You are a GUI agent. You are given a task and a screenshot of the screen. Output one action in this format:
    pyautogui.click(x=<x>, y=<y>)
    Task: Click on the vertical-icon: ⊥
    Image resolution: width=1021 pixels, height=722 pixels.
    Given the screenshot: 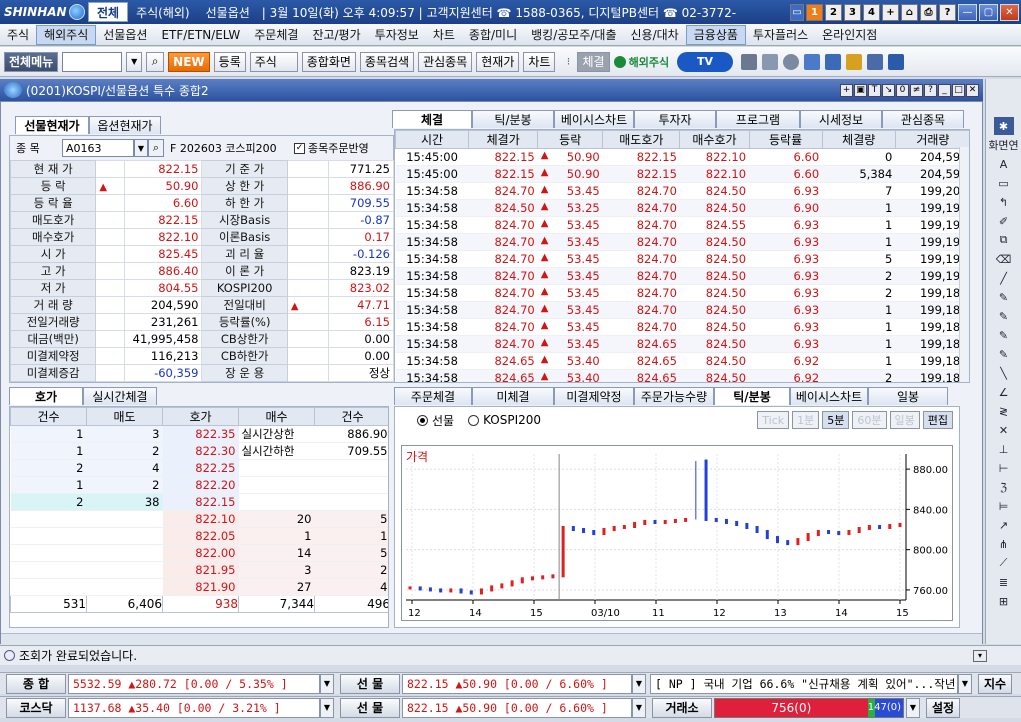 What is the action you would take?
    pyautogui.click(x=1004, y=449)
    